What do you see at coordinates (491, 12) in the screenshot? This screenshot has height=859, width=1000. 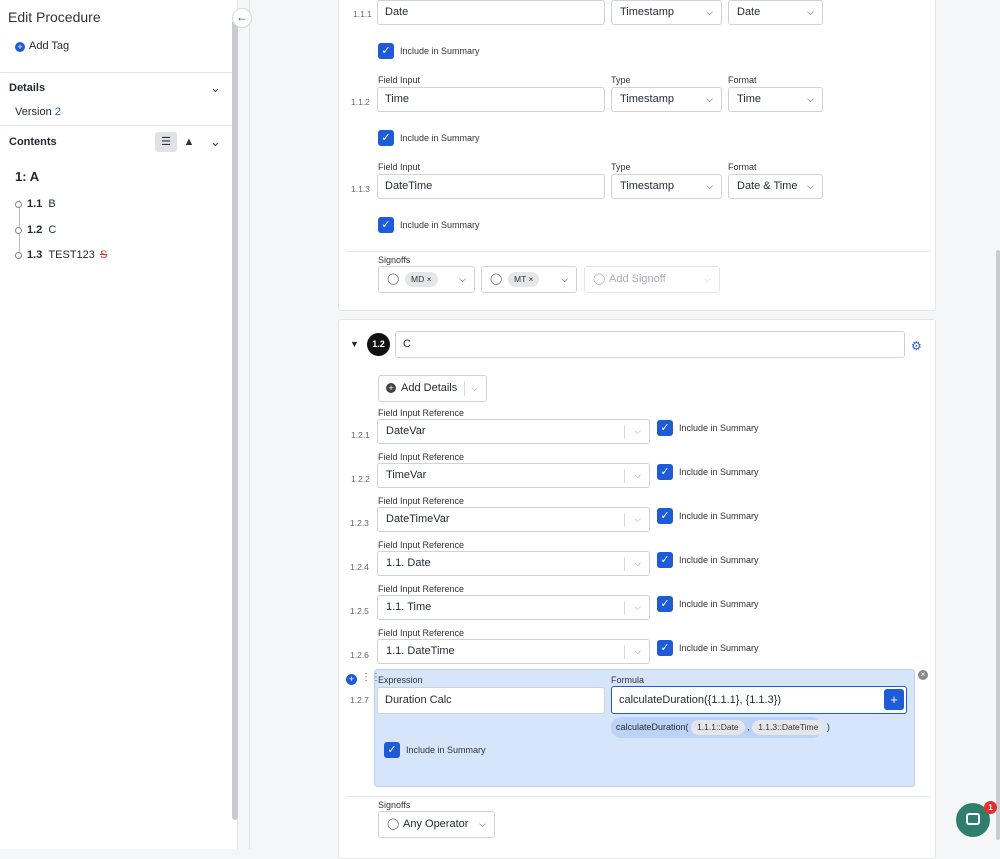 I see `field-input-name: Date` at bounding box center [491, 12].